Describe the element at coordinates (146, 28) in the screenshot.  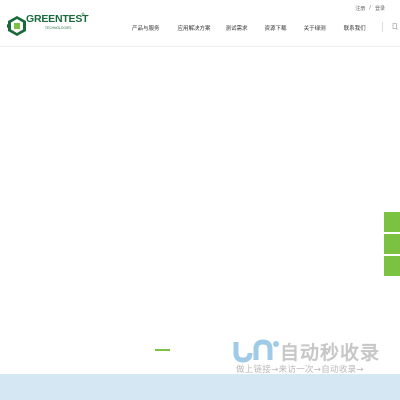
I see `nav-item-products: 产品与服务` at that location.